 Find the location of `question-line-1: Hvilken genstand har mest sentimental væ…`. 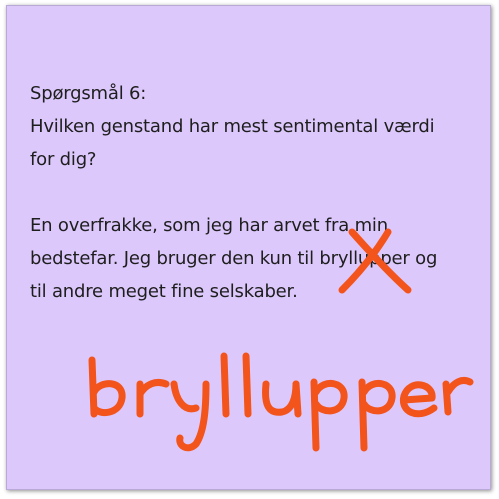

question-line-1: Hvilken genstand har mest sentimental væ… is located at coordinates (232, 126).